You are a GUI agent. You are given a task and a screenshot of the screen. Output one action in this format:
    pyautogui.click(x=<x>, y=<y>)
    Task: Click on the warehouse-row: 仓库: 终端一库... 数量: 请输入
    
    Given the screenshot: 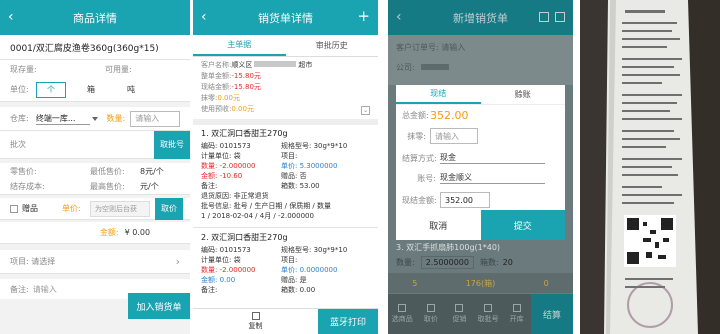 What is the action you would take?
    pyautogui.click(x=95, y=119)
    